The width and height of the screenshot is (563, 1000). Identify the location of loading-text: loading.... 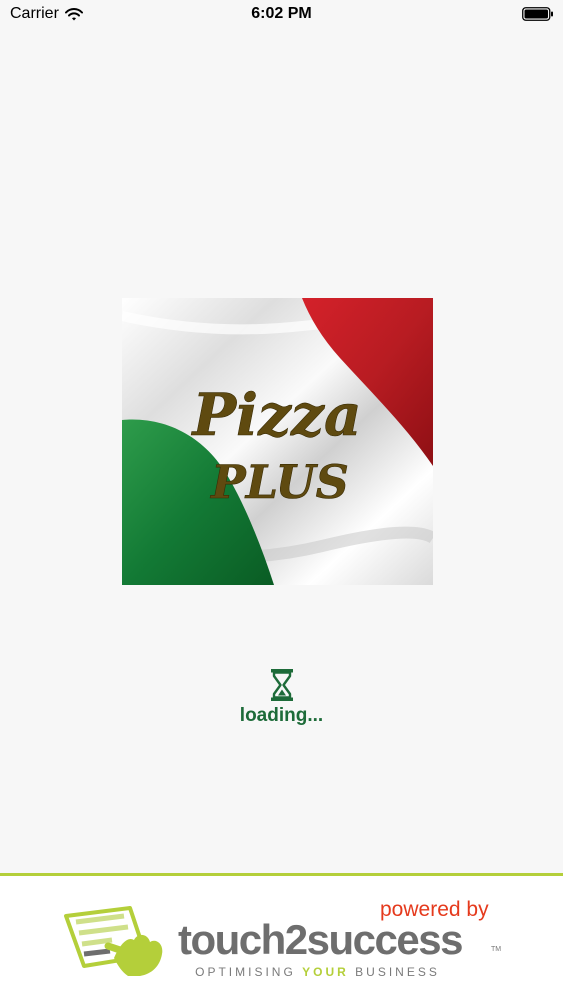
(281, 715).